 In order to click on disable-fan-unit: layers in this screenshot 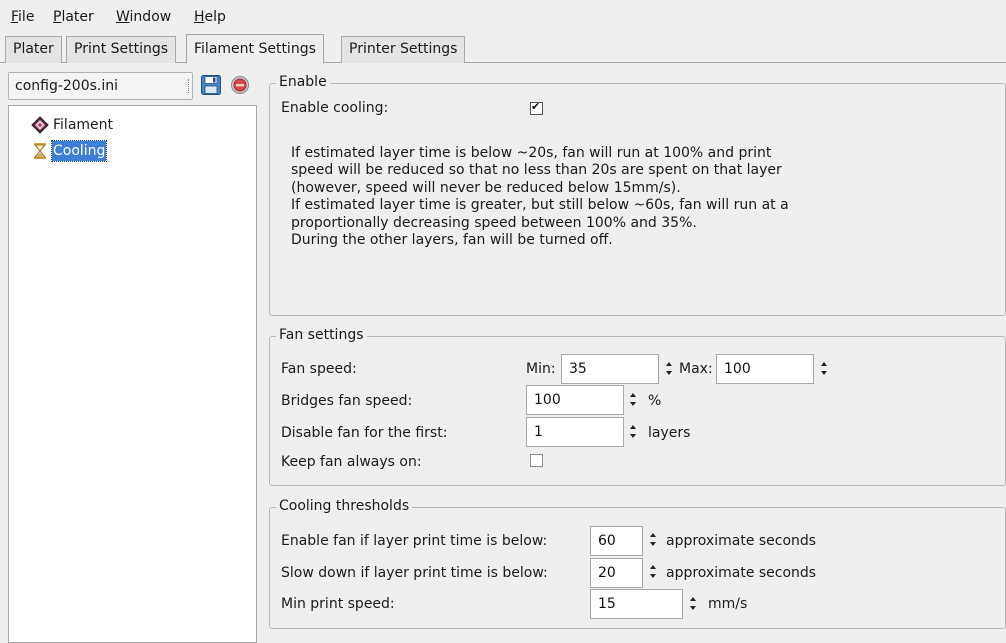, I will do `click(669, 433)`.